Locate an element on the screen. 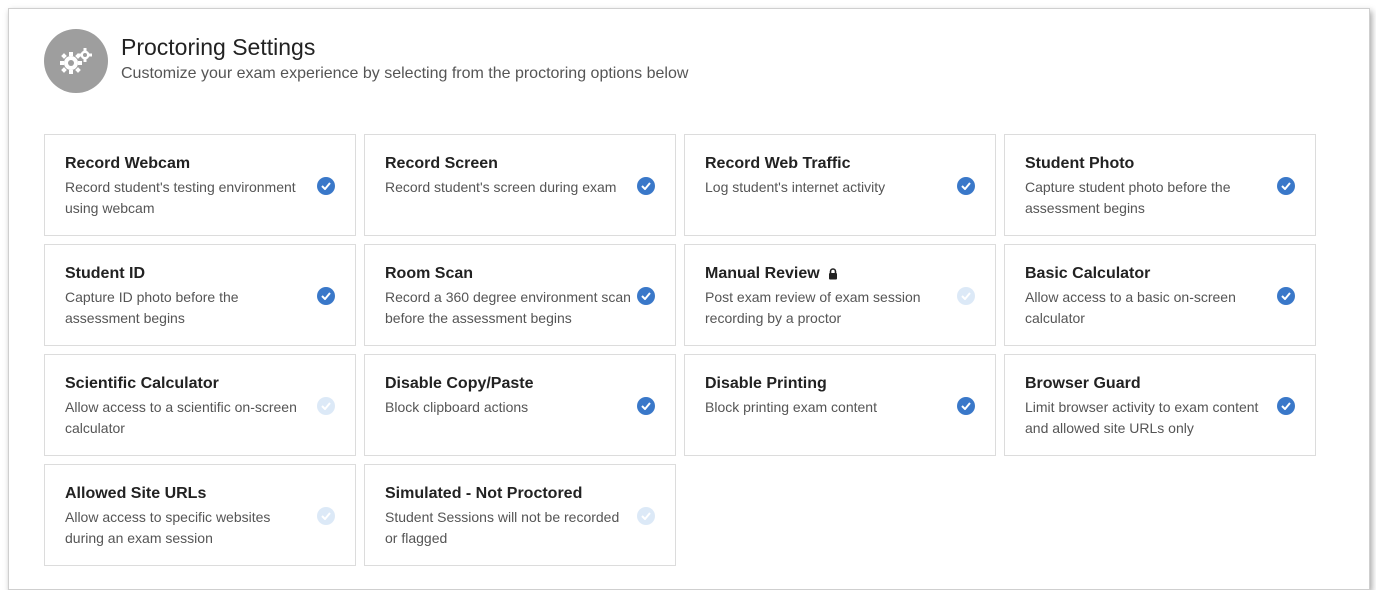  option-title: Disable Printing is located at coordinates (766, 383).